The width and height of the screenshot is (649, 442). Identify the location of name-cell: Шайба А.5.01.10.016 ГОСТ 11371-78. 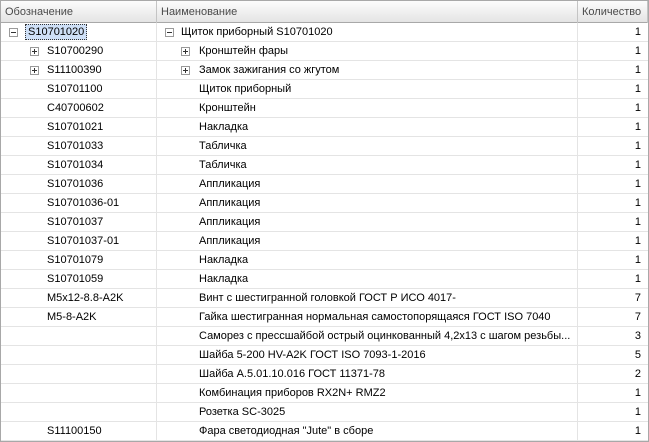
(367, 374).